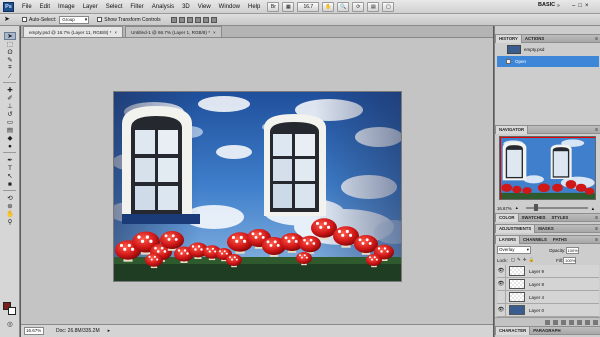  Describe the element at coordinates (535, 207) in the screenshot. I see `slider-knob` at that location.